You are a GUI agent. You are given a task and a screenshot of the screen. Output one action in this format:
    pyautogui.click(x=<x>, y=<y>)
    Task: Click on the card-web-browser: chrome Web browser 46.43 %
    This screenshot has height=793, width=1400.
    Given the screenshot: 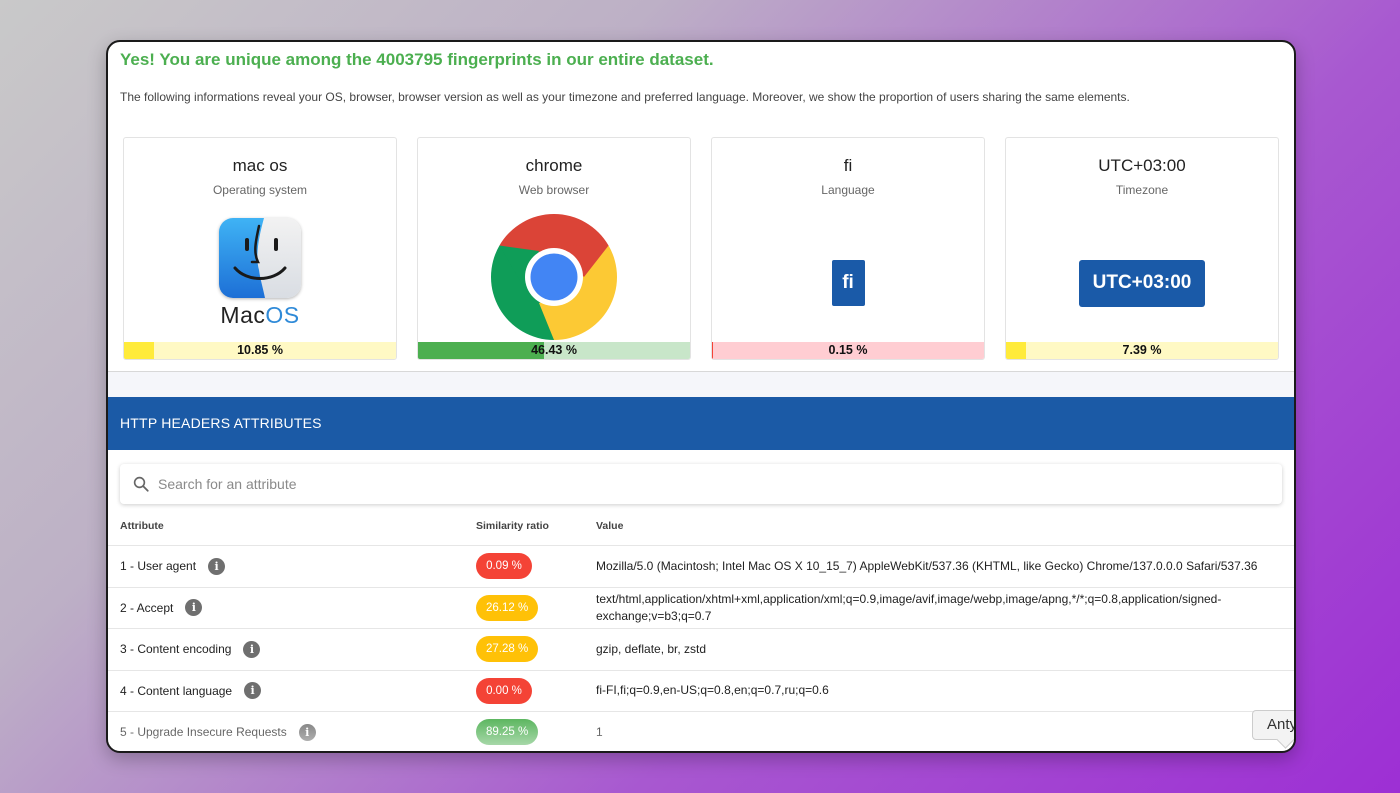 What is the action you would take?
    pyautogui.click(x=554, y=248)
    